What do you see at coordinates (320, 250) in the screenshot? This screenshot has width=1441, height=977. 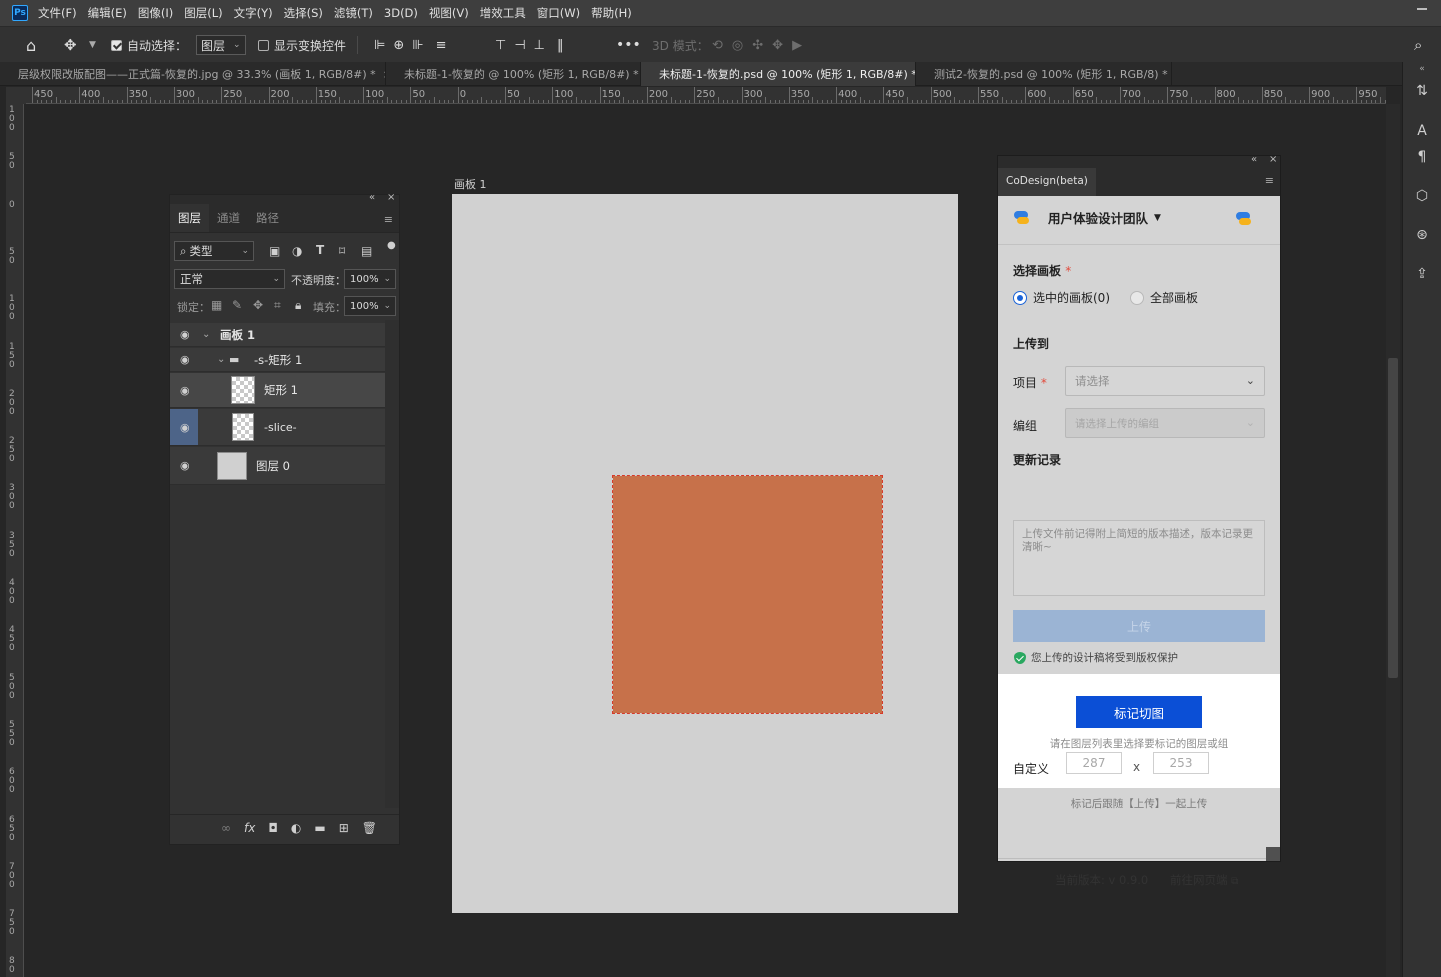 I see `filter-type-icon: T` at bounding box center [320, 250].